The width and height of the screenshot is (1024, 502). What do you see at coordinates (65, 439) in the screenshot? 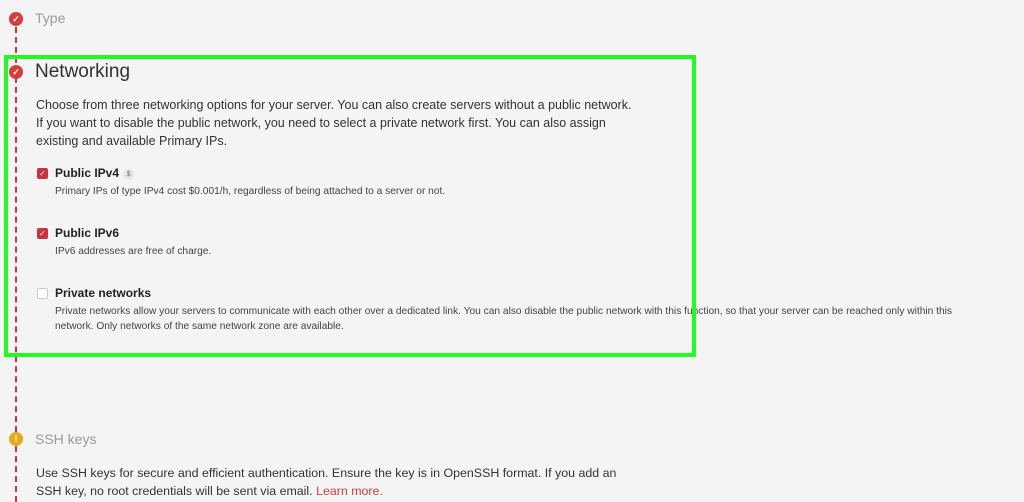
I see `step-title-ssh-keys: SSH keys` at bounding box center [65, 439].